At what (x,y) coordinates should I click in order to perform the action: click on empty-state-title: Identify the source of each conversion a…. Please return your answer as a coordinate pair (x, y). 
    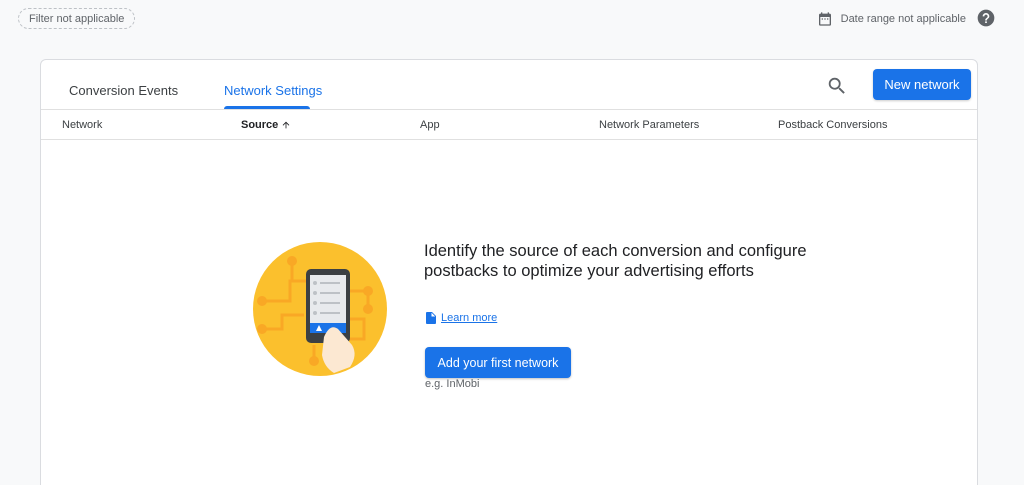
    Looking at the image, I should click on (615, 261).